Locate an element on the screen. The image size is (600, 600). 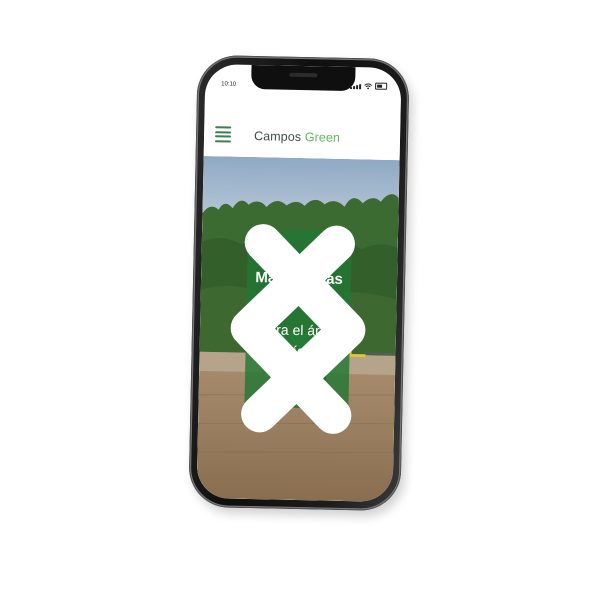
app-header: Campos Green is located at coordinates (302, 127).